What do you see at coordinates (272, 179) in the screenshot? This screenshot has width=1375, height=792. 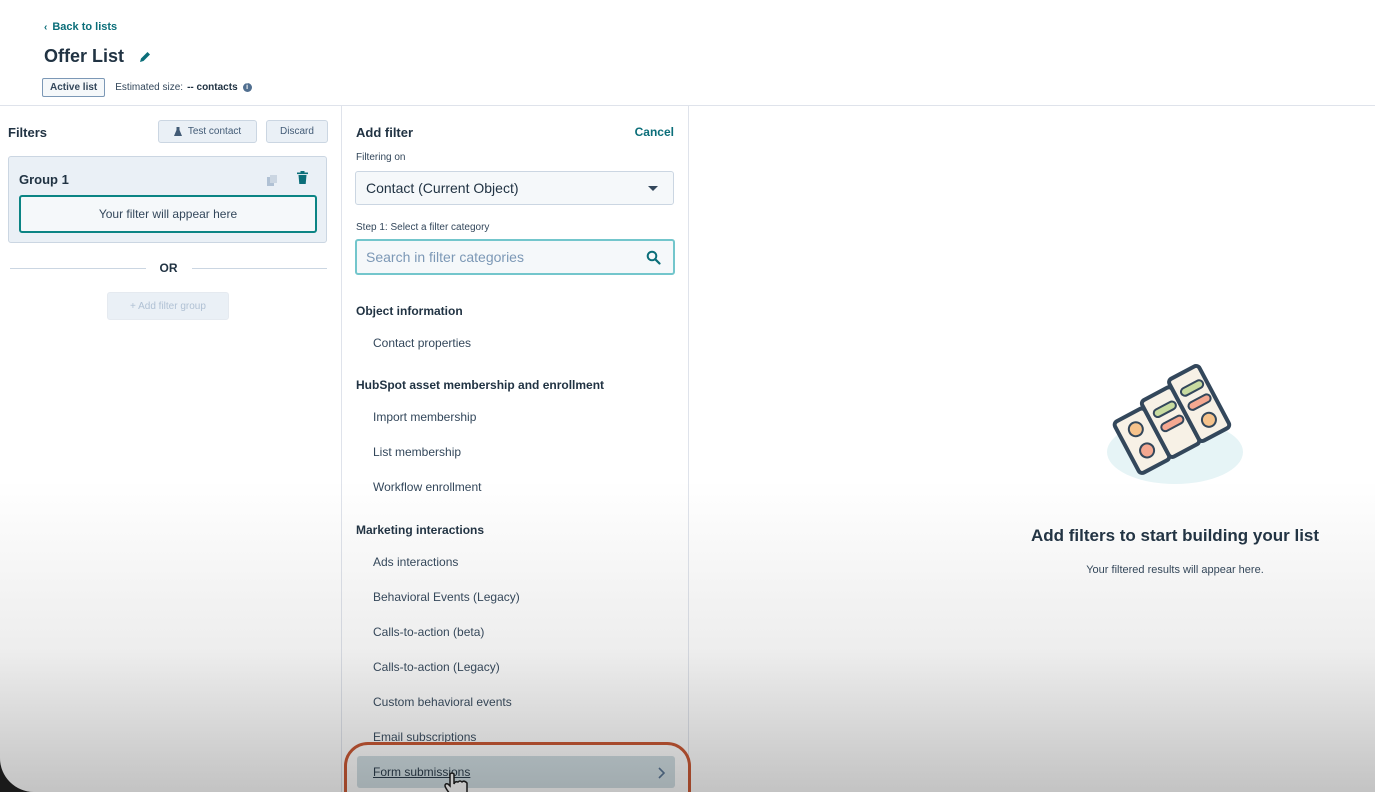 I see `copy-icon` at bounding box center [272, 179].